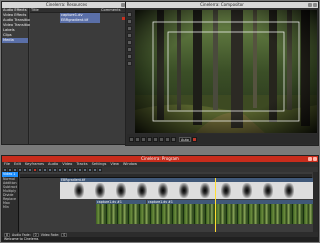 The height and width of the screenshot is (243, 320). I want to click on asset-row: EBRgradient.tif, so click(80, 20).